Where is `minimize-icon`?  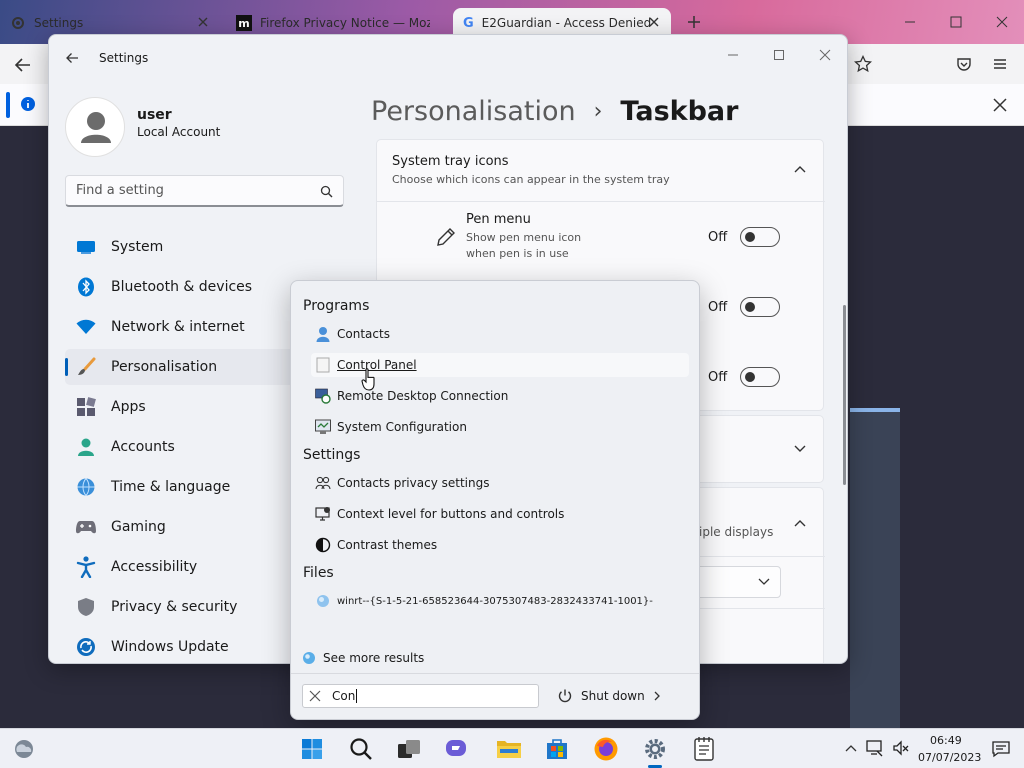
minimize-icon is located at coordinates (910, 22).